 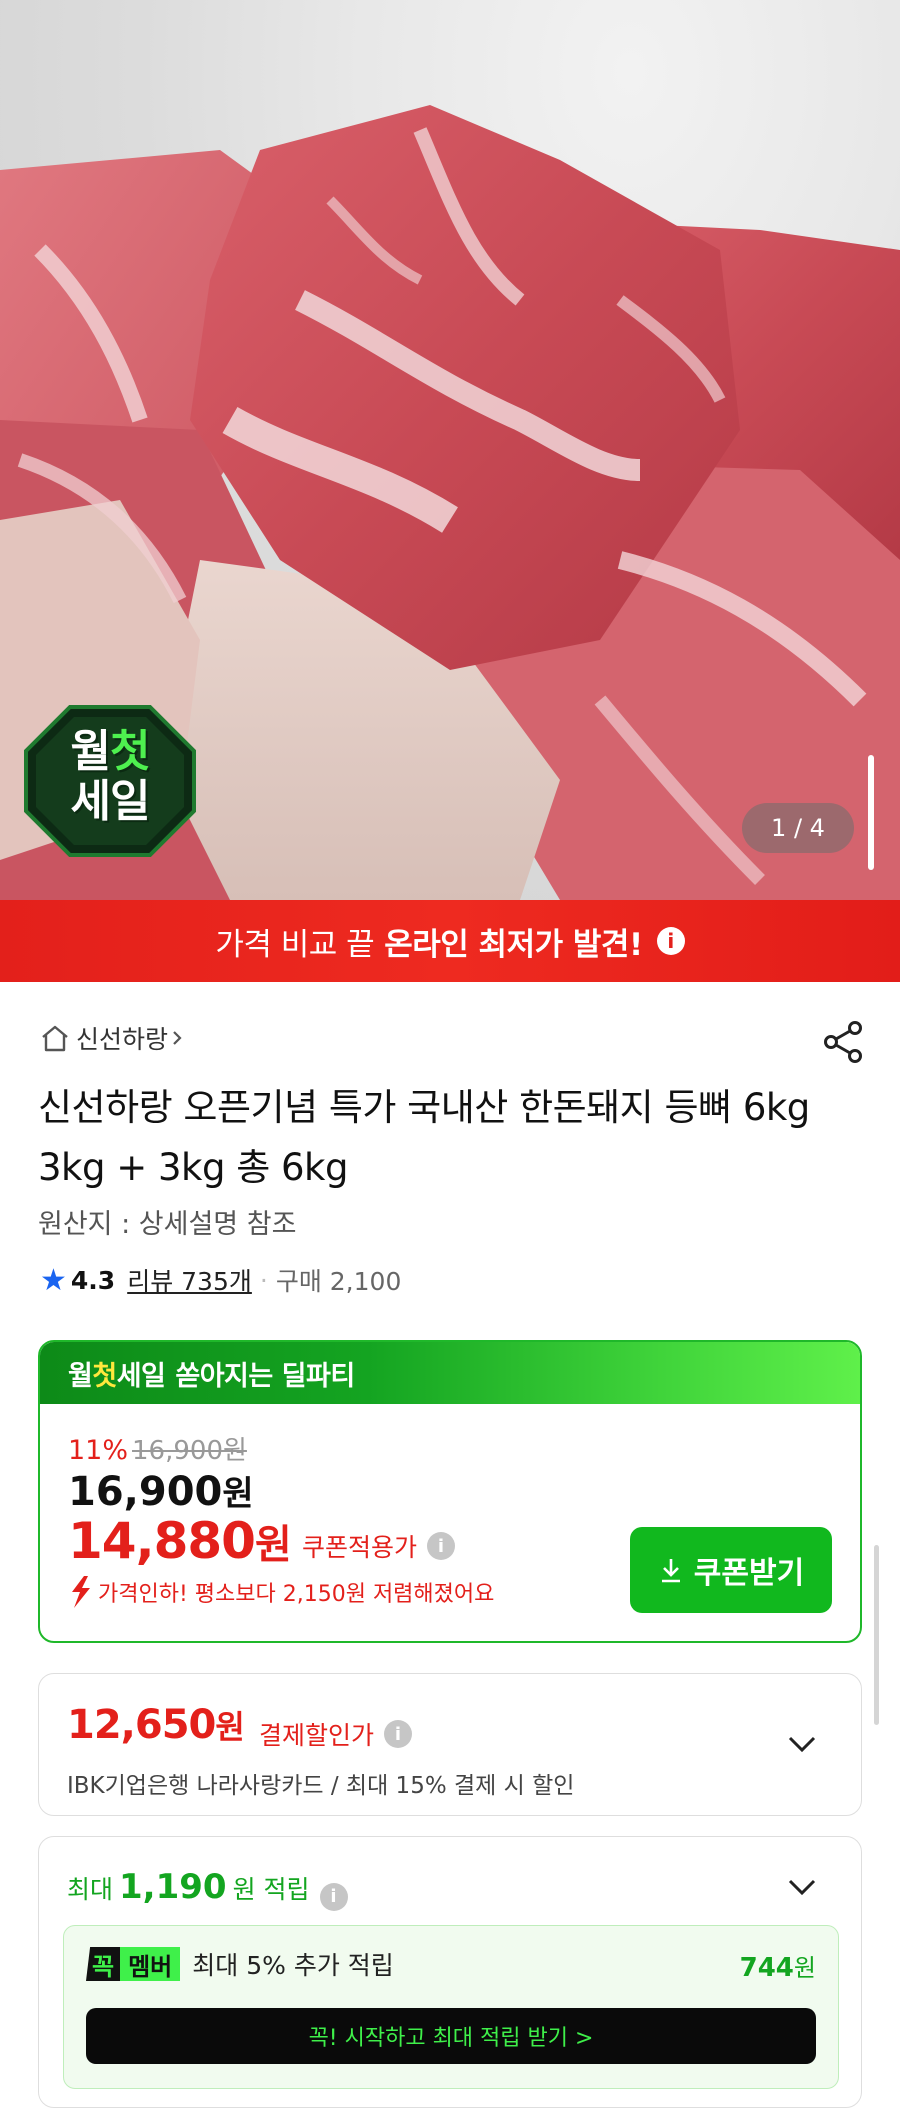 What do you see at coordinates (238, 1494) in the screenshot?
I see `sale-price-unit: 원` at bounding box center [238, 1494].